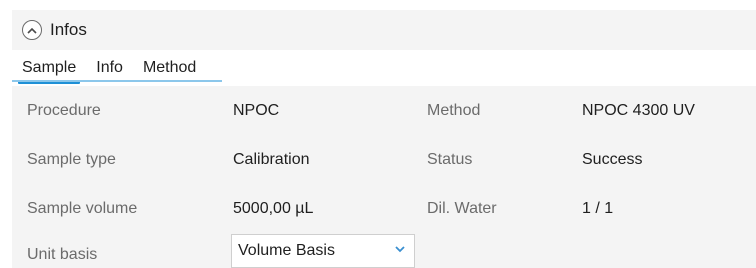 The image size is (756, 268). Describe the element at coordinates (638, 110) in the screenshot. I see `method-value: NPOC 4300 UV` at that location.